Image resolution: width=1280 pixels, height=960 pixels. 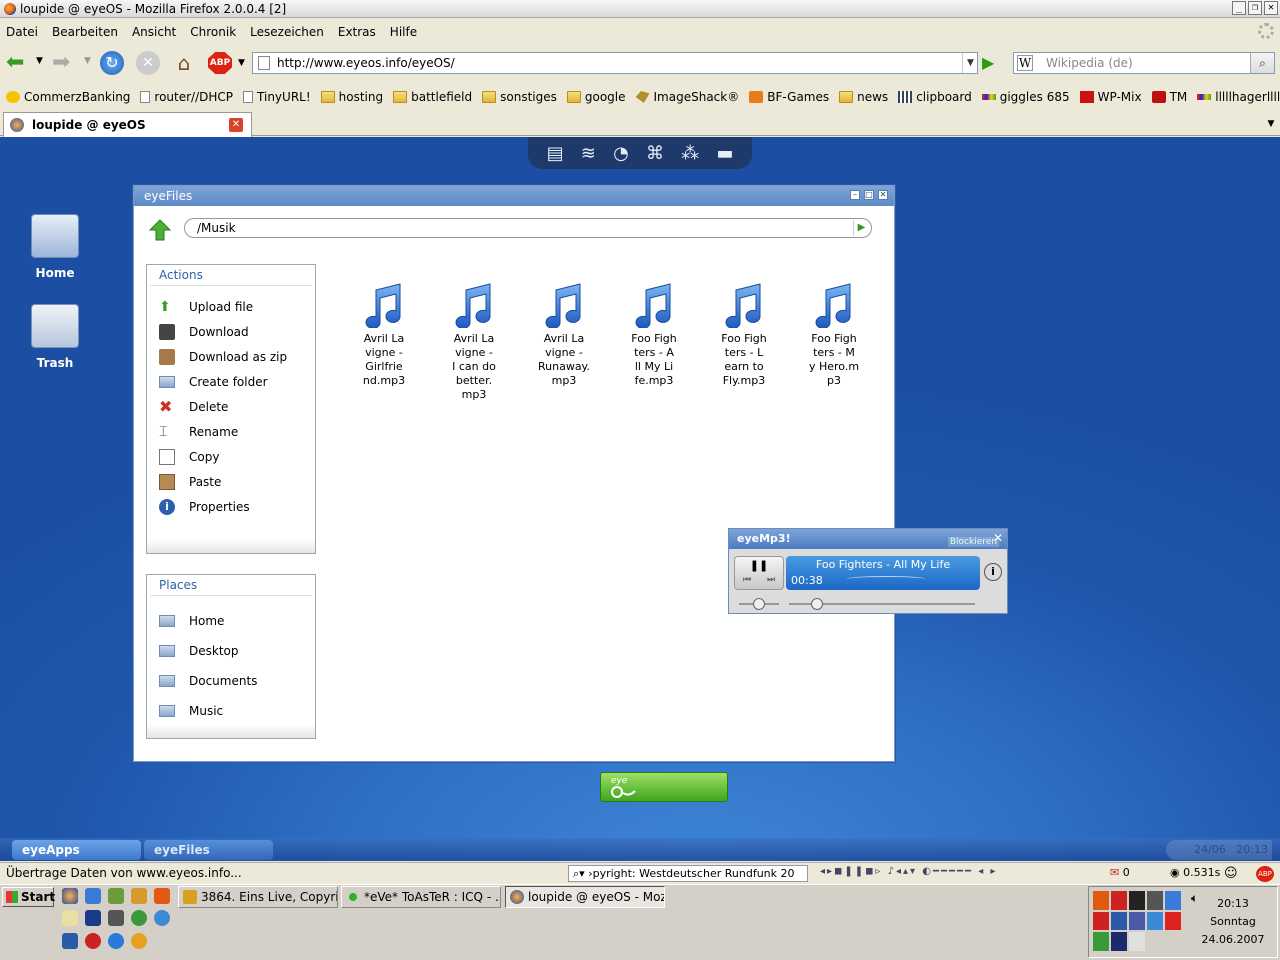 What do you see at coordinates (869, 195) in the screenshot?
I see `eyefiles-maximize-button: □` at bounding box center [869, 195].